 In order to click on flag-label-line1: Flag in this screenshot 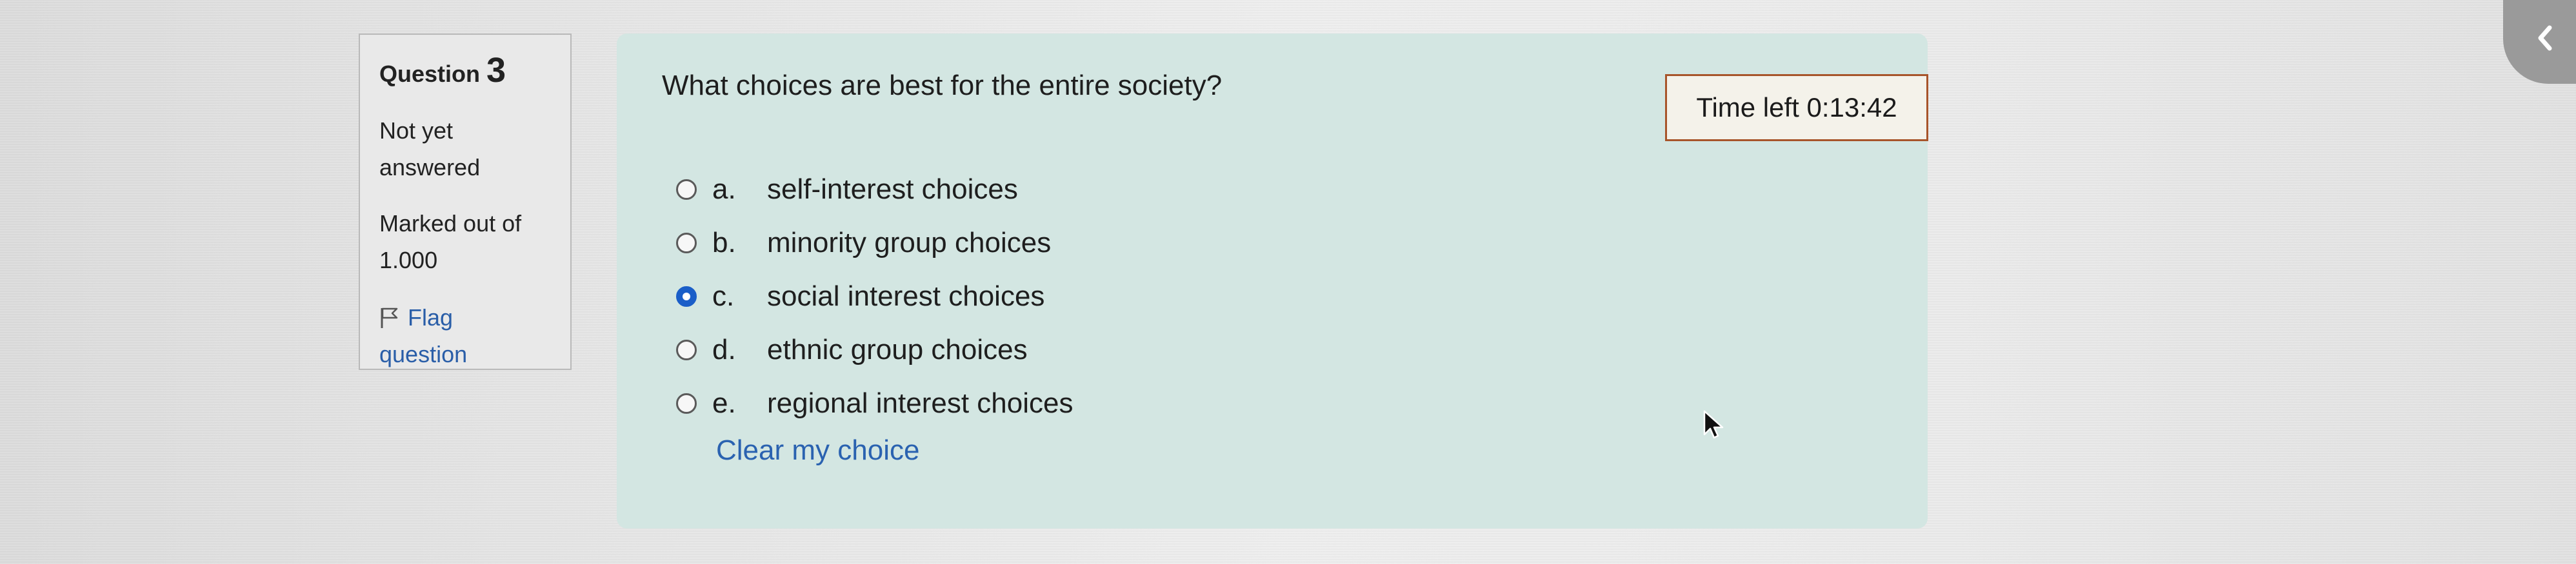, I will do `click(431, 317)`.